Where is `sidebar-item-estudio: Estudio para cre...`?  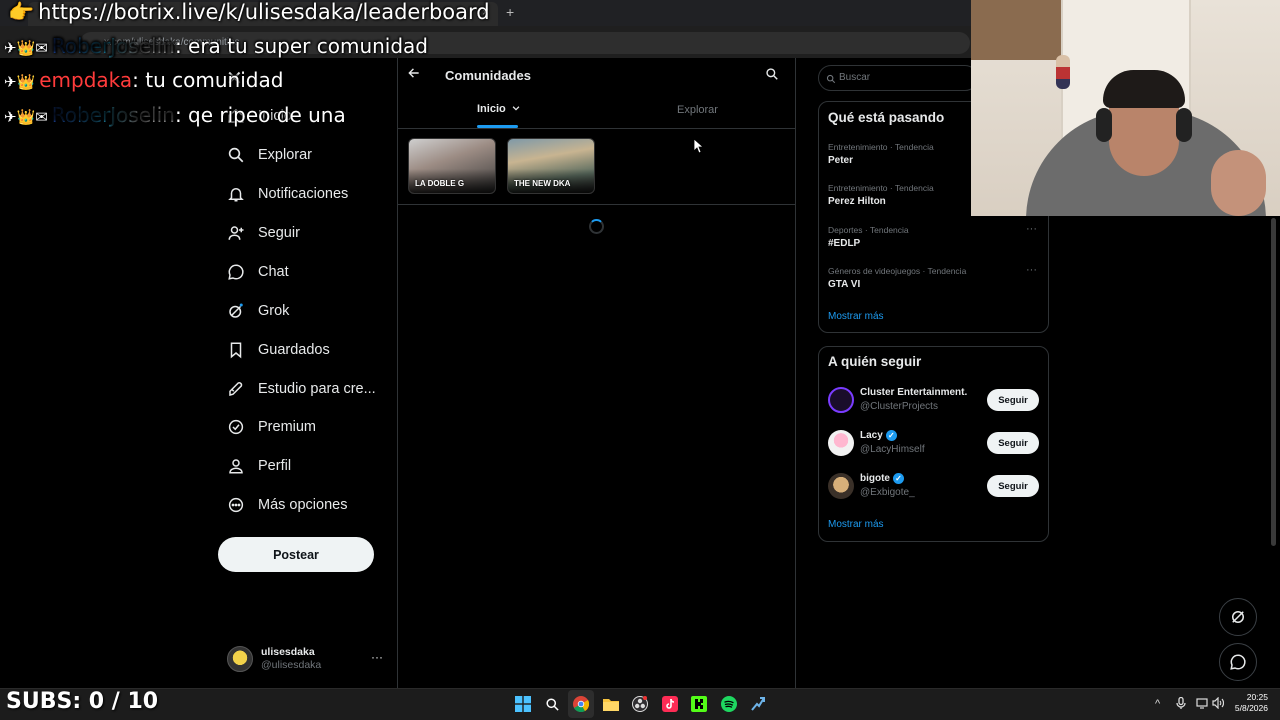
sidebar-item-estudio: Estudio para cre... is located at coordinates (301, 389).